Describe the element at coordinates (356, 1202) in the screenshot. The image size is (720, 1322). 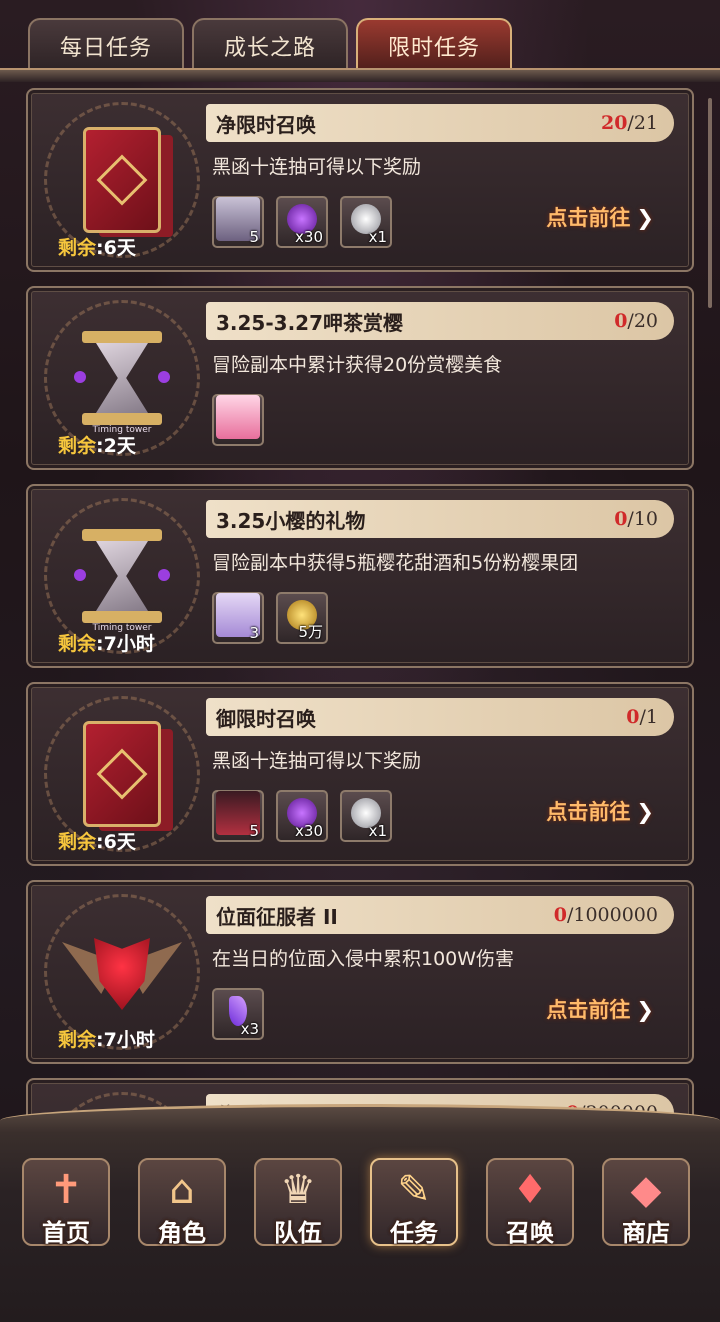
I see `bottom-nav: ✝ 首页 ⌂ 角色 ♛ 队伍 ✎ 任务 ♦ 召唤 ◆ 商店` at that location.